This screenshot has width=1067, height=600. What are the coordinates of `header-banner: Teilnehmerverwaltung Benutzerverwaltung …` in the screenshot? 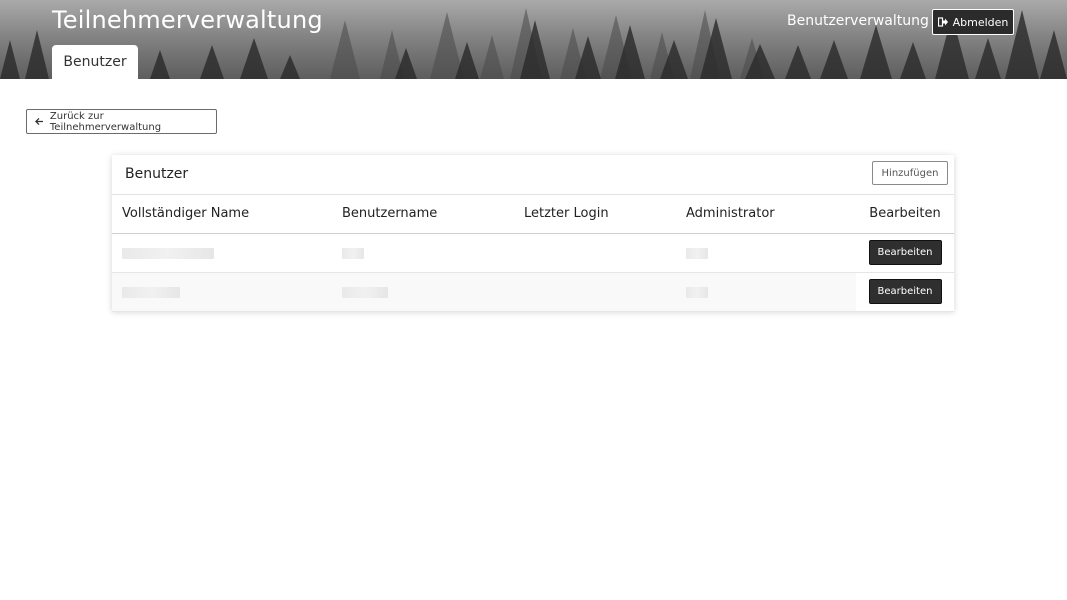 It's located at (533, 39).